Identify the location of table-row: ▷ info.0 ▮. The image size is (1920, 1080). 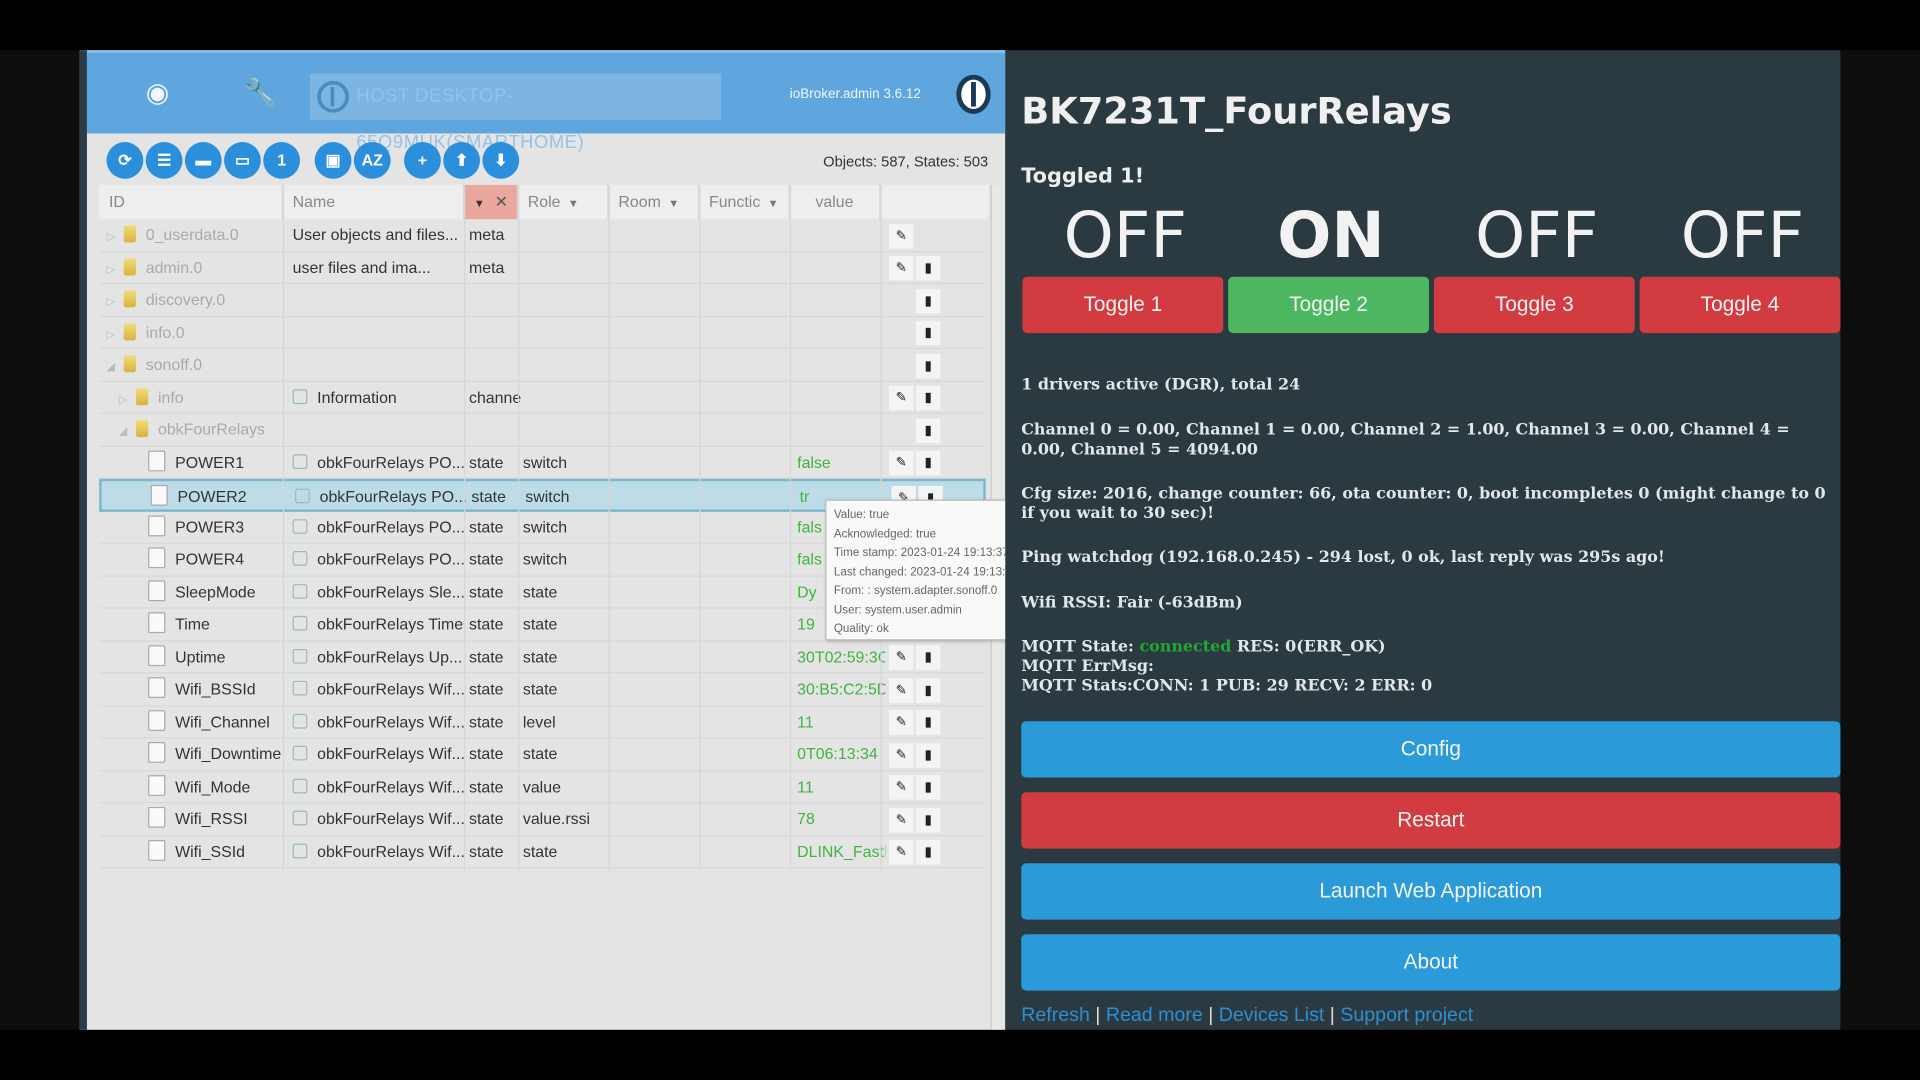
(542, 333).